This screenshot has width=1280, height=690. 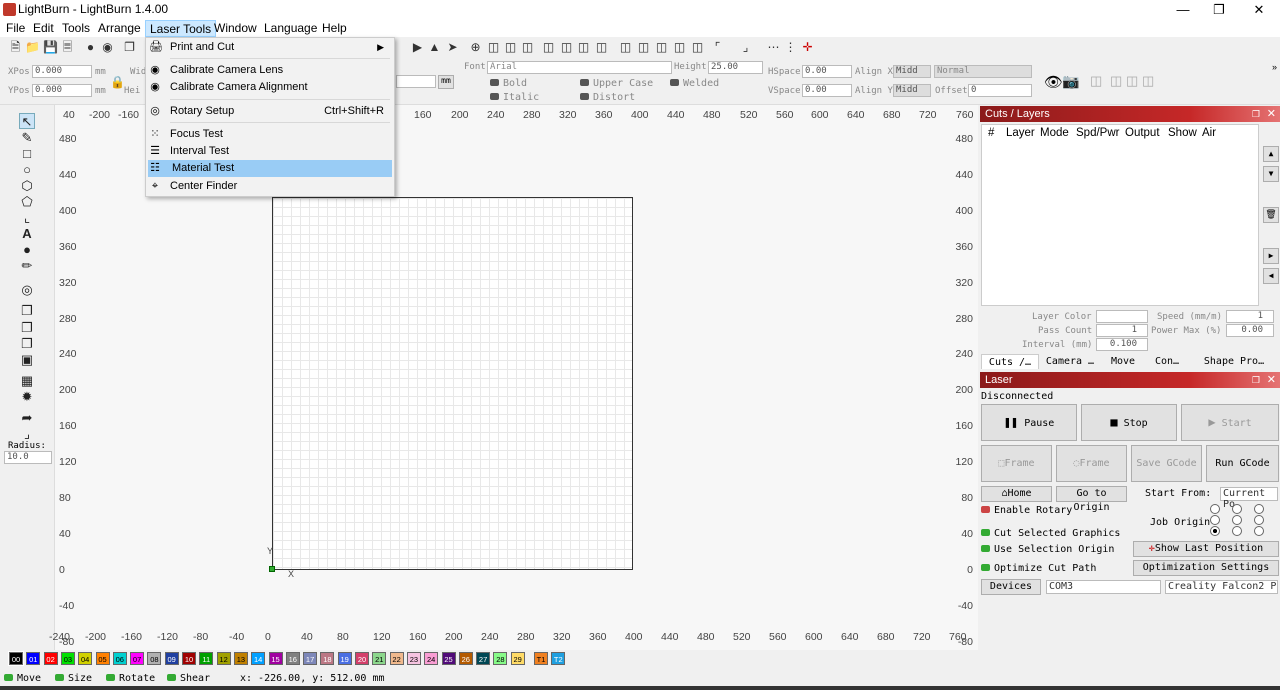 I want to click on layer-down-icon: ▼, so click(x=1271, y=174).